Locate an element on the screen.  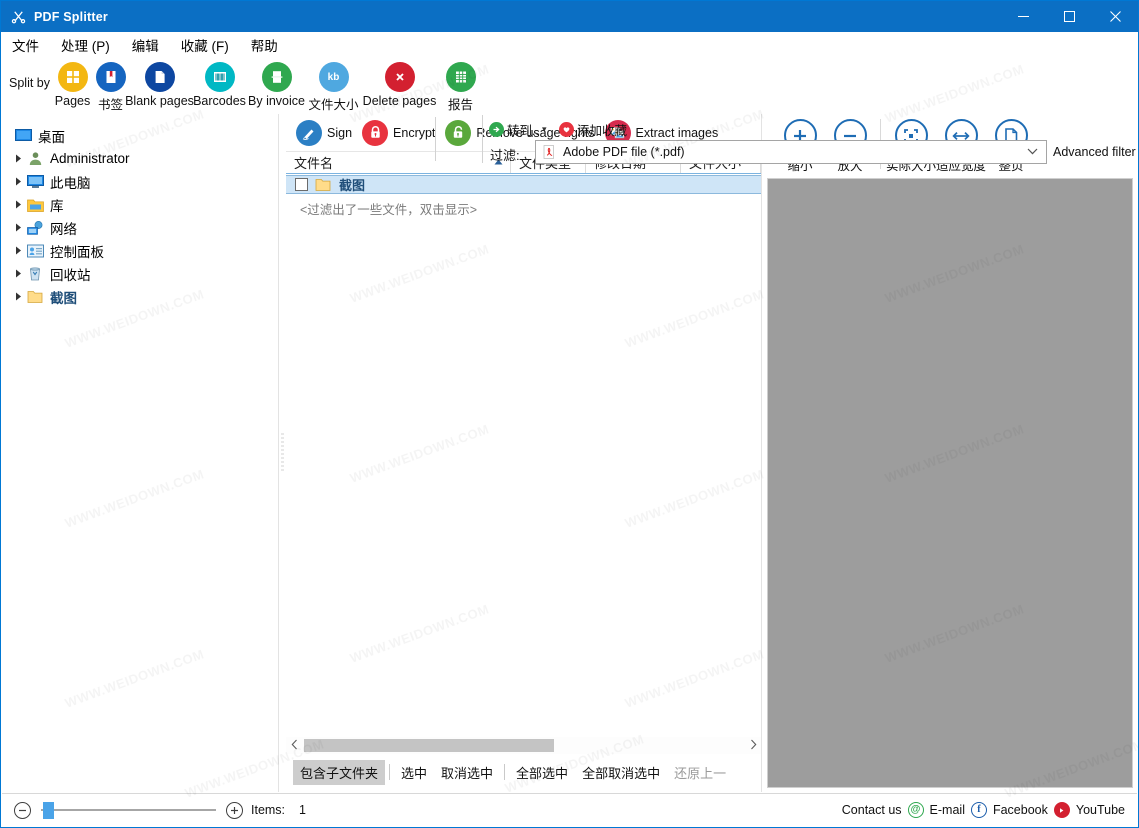
tree-label-this-pc: 此电脑 is located at coordinates (70, 183).